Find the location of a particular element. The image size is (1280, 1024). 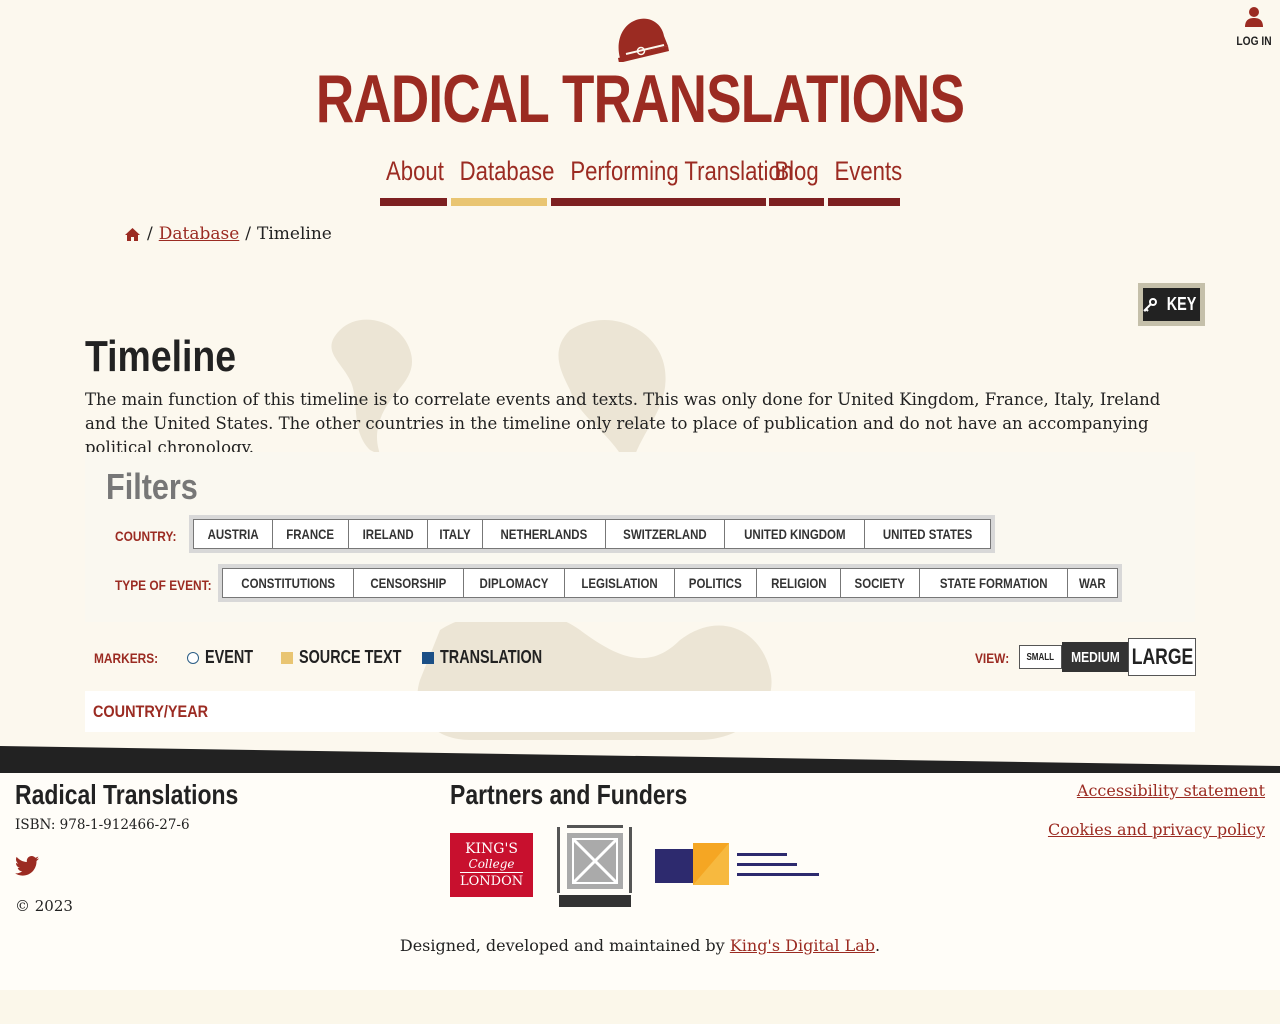

partners-heading: Partners and Funders is located at coordinates (569, 794).